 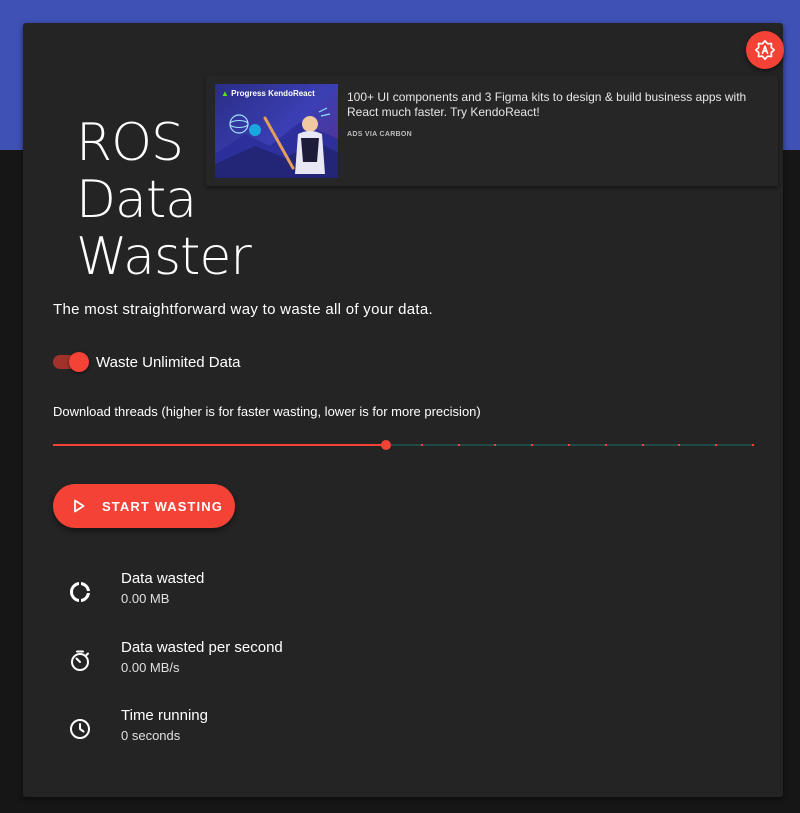 What do you see at coordinates (151, 735) in the screenshot?
I see `stat-value: 0 seconds` at bounding box center [151, 735].